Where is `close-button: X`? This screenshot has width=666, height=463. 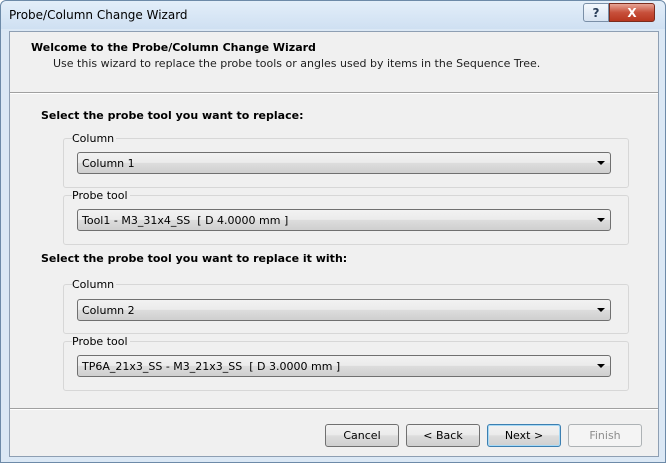 close-button: X is located at coordinates (632, 12).